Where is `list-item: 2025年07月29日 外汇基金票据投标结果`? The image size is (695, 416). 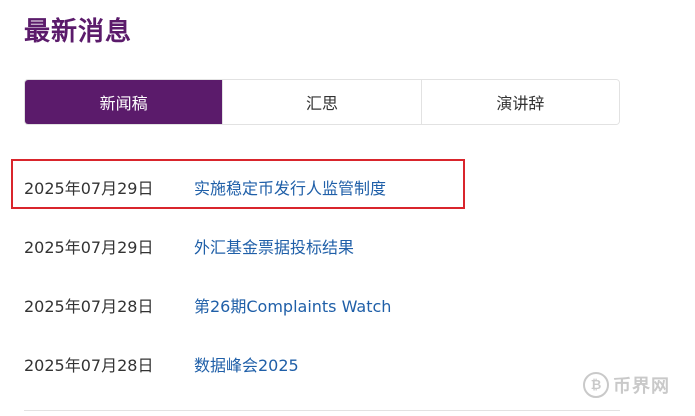 list-item: 2025年07月29日 外汇基金票据投标结果 is located at coordinates (347, 246).